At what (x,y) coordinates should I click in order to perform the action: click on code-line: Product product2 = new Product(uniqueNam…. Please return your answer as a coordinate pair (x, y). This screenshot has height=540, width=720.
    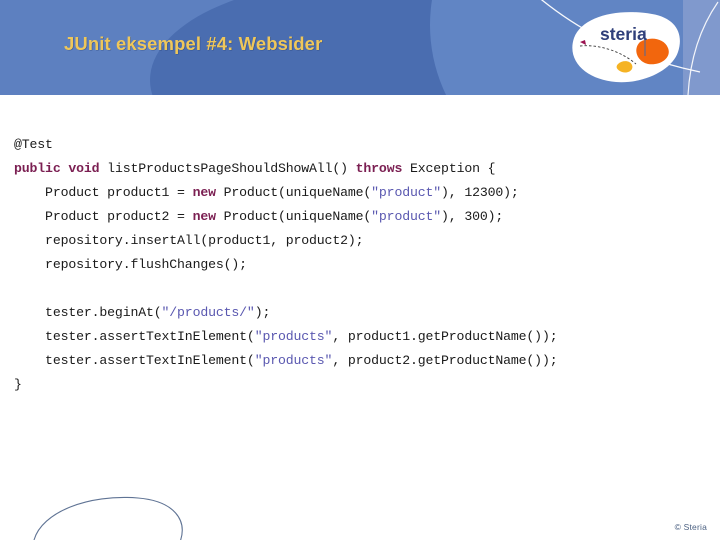
    Looking at the image, I should click on (364, 217).